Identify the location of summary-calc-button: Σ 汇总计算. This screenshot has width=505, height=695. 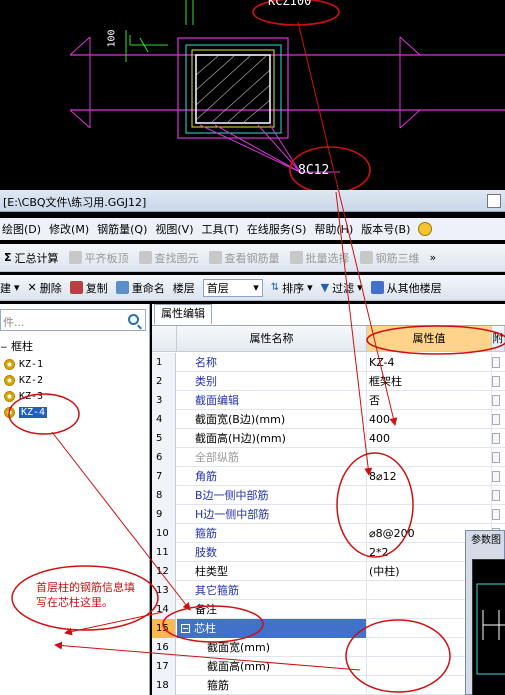
(31, 258).